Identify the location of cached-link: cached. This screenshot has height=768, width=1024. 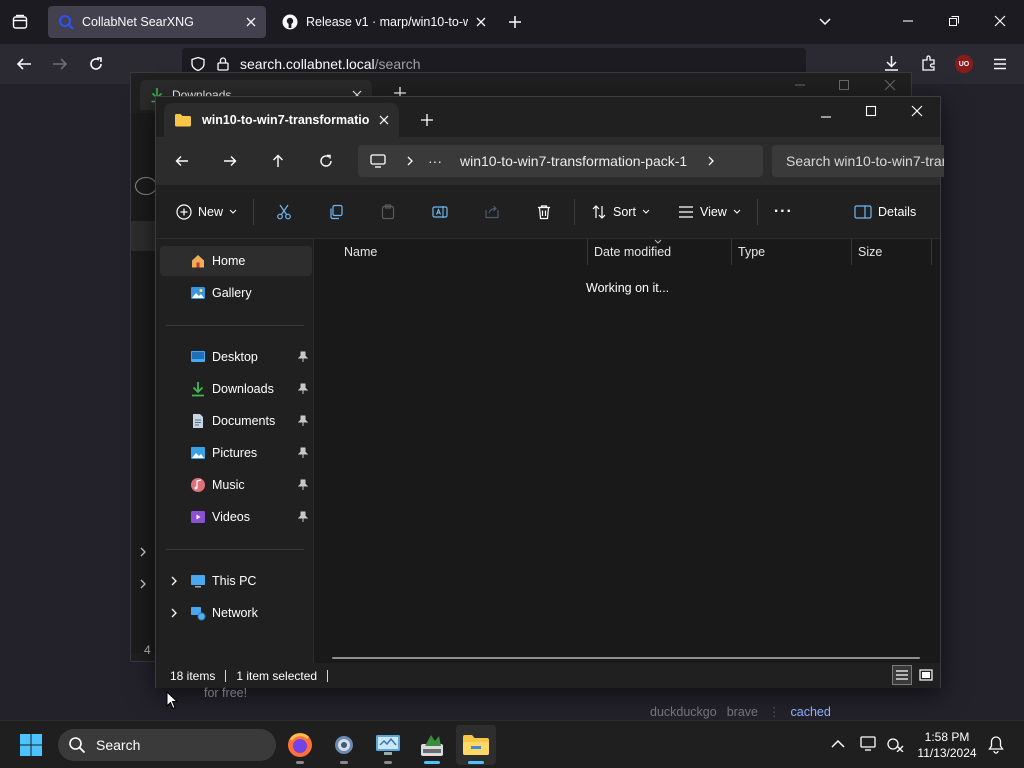
(811, 712).